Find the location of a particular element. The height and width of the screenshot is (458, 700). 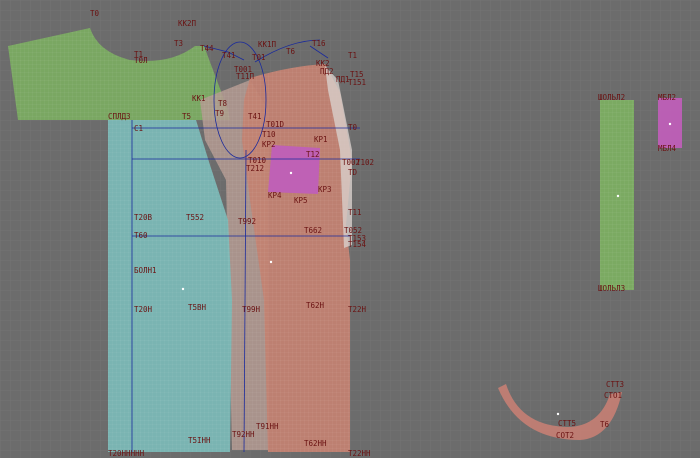

label-t01d: T01D is located at coordinates (275, 124).